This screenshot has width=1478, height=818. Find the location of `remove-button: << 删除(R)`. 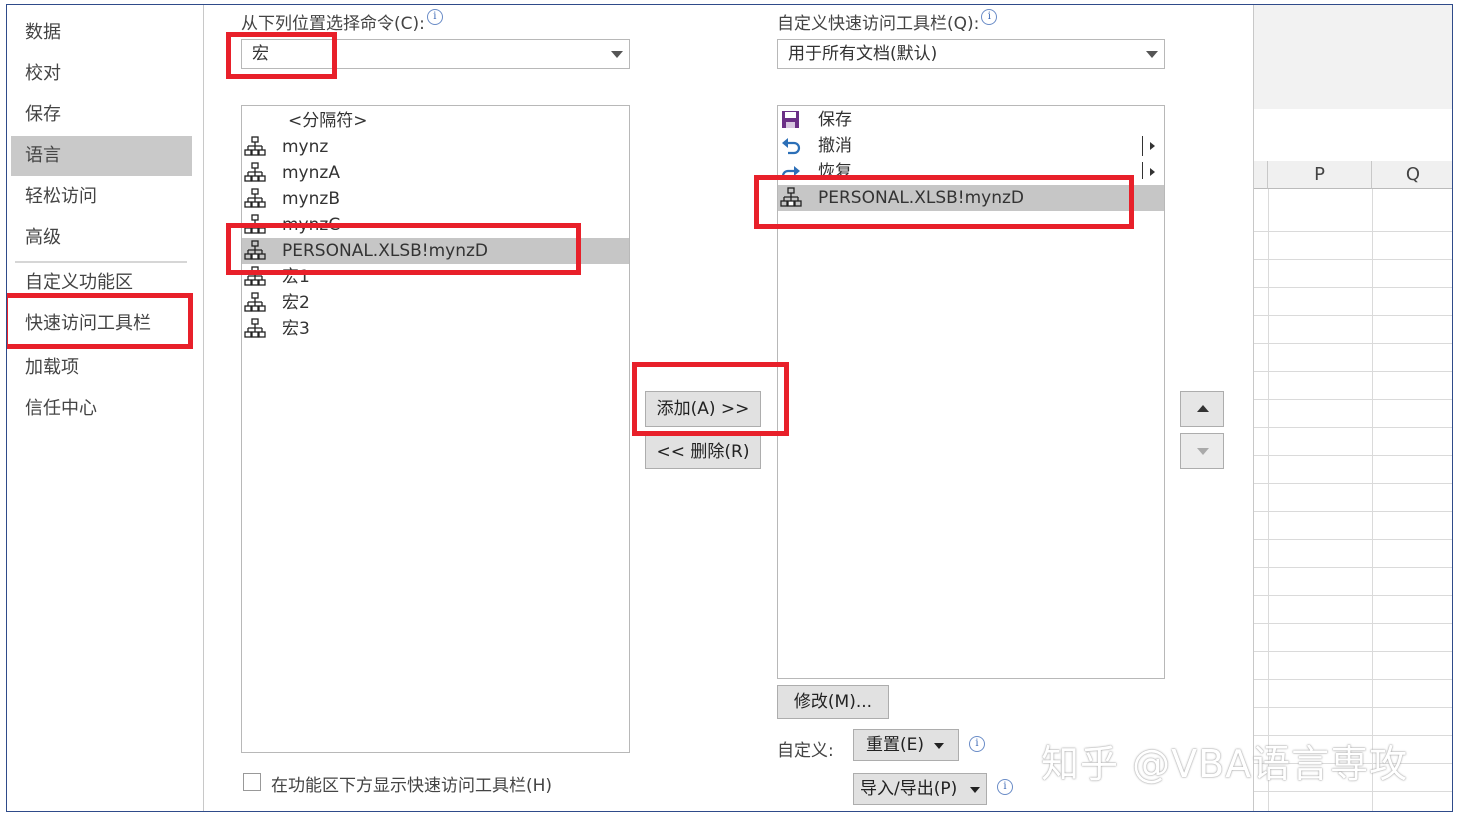

remove-button: << 删除(R) is located at coordinates (703, 452).